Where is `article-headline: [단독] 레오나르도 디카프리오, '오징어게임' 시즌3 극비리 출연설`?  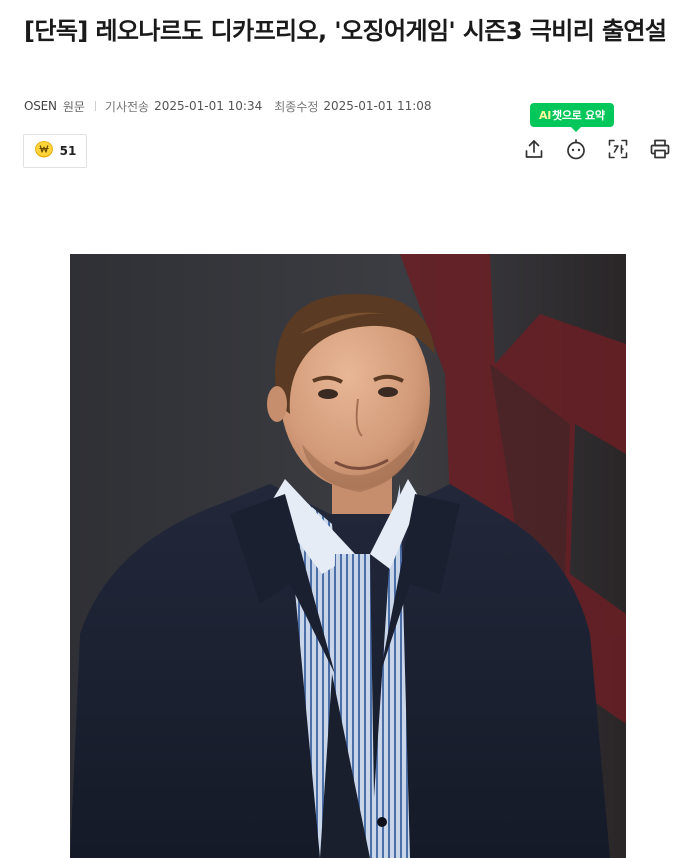
article-headline: [단독] 레오나르도 디카프리오, '오징어게임' 시즌3 극비리 출연설 is located at coordinates (345, 31).